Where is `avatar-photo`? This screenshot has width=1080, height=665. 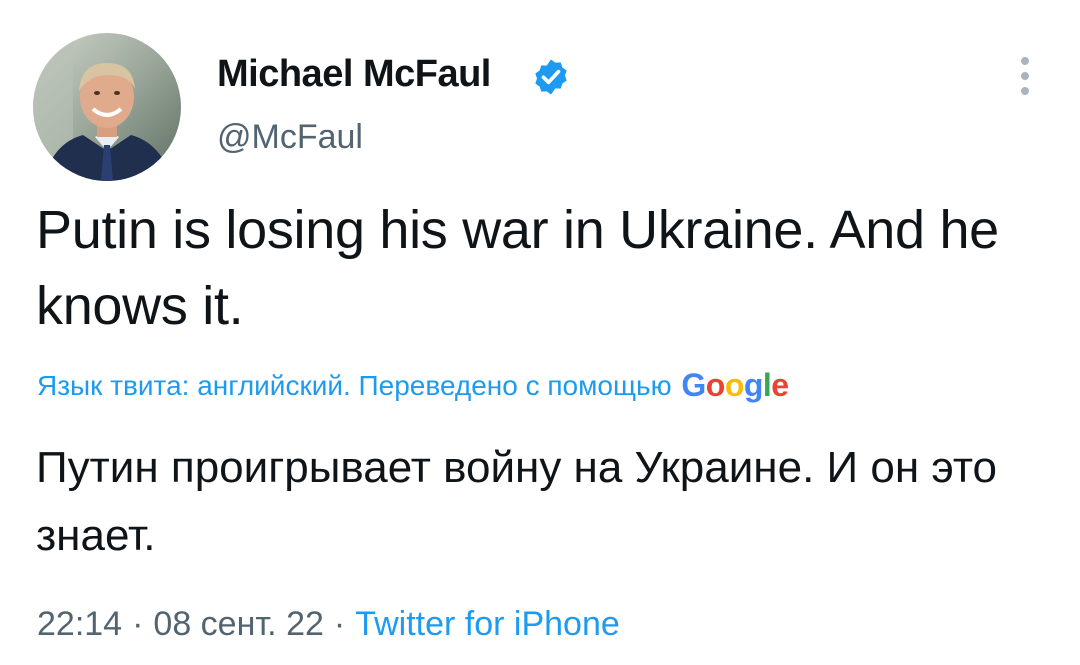 avatar-photo is located at coordinates (107, 107).